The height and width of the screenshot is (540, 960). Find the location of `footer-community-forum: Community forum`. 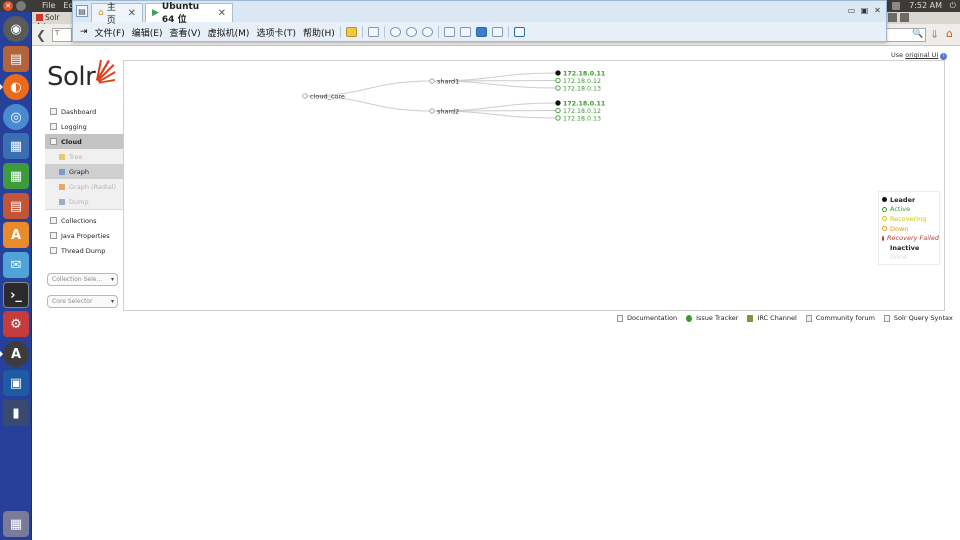

footer-community-forum: Community forum is located at coordinates (840, 318).